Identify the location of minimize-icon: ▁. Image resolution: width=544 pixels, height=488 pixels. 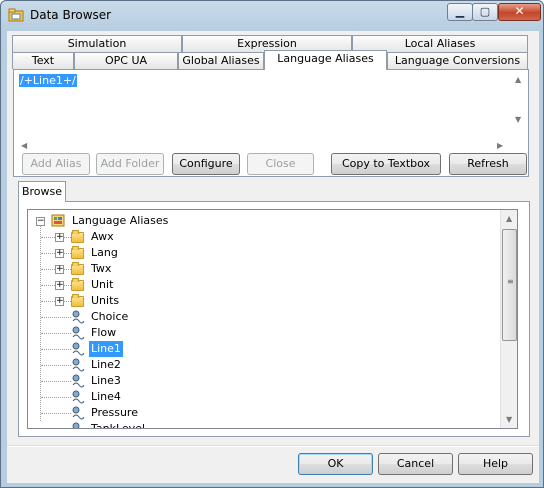
(460, 11).